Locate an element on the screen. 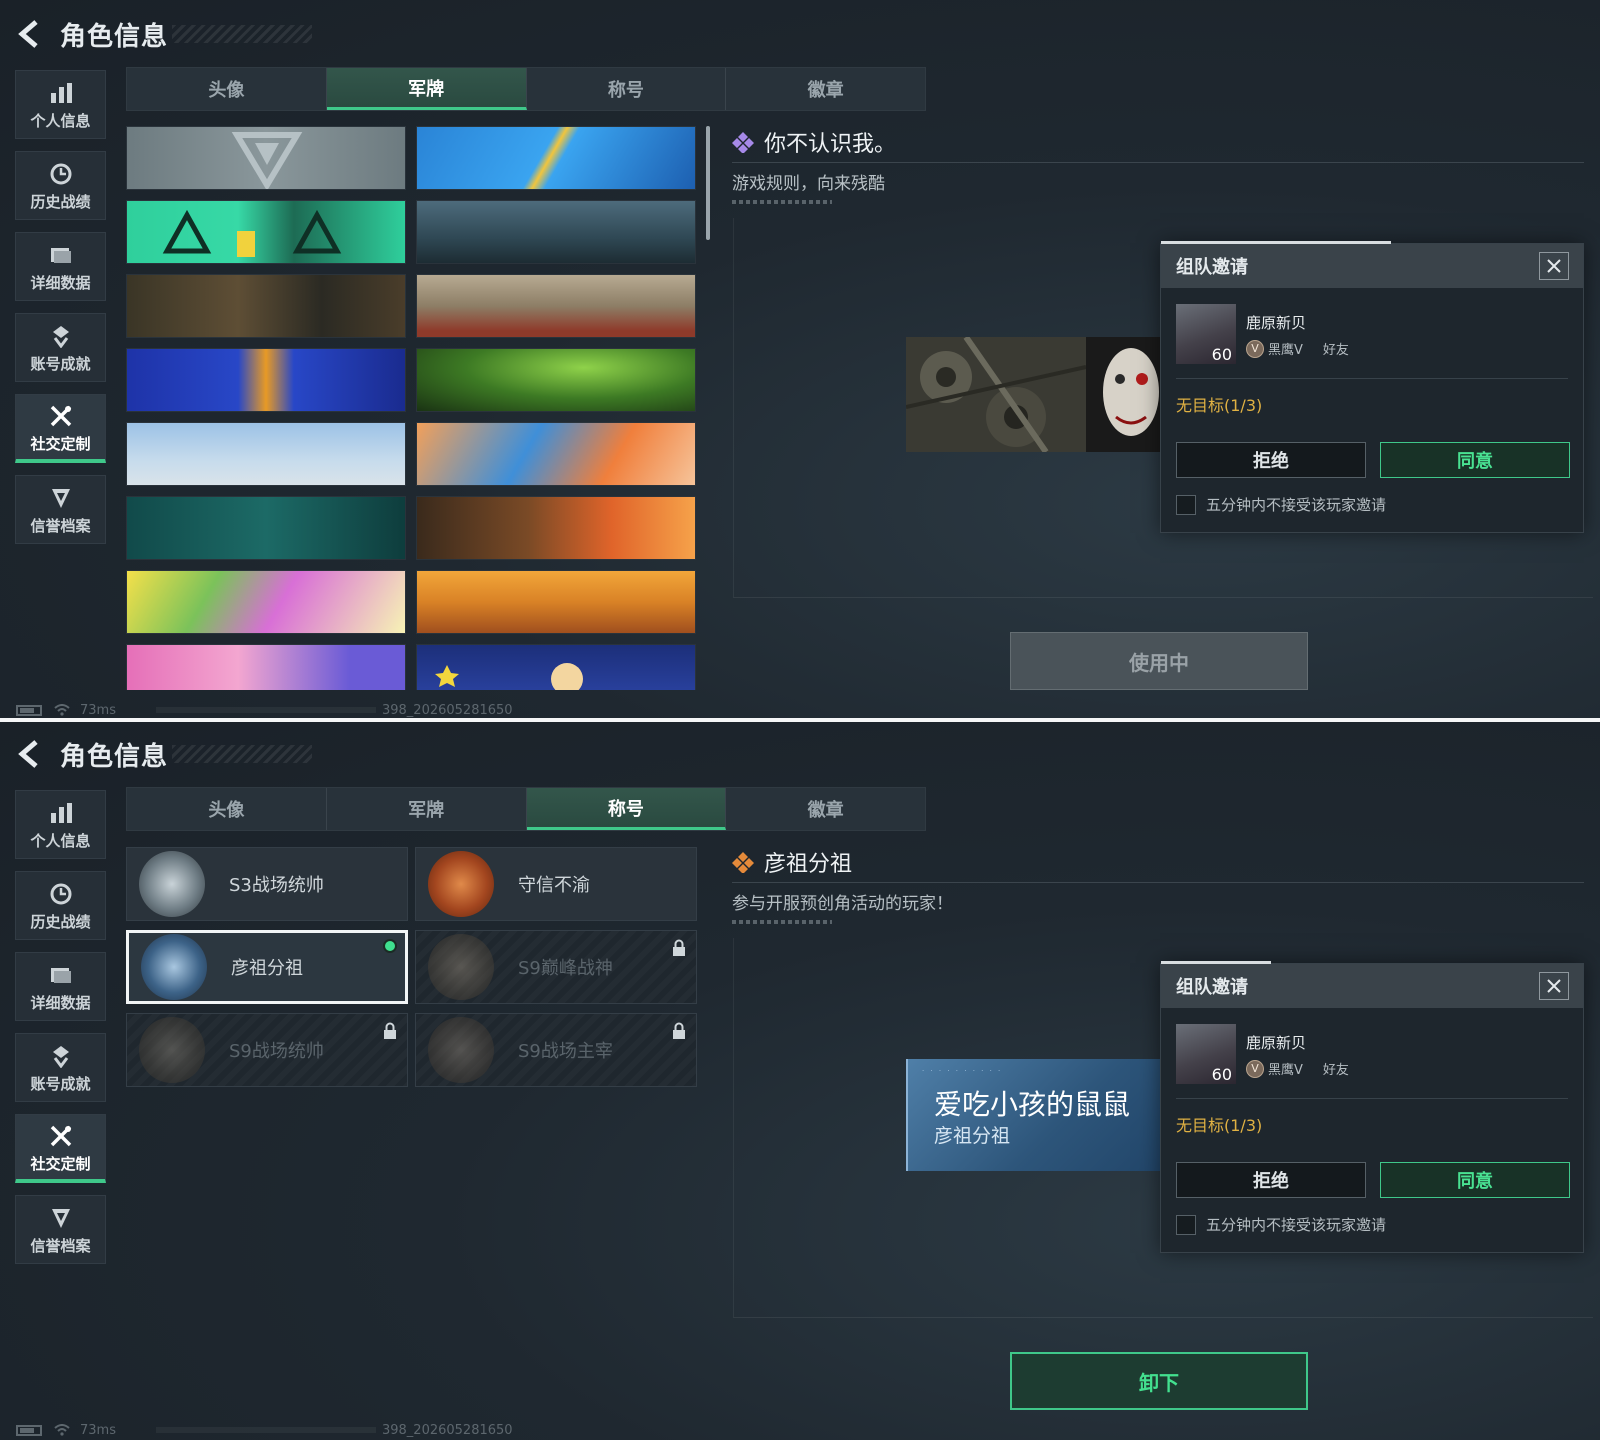 Image resolution: width=1600 pixels, height=1440 pixels. shield-icon is located at coordinates (61, 1218).